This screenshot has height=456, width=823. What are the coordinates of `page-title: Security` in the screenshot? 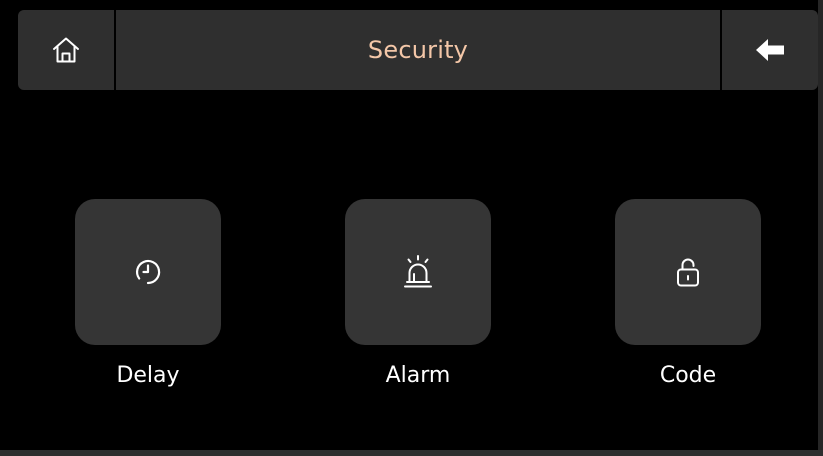 It's located at (418, 50).